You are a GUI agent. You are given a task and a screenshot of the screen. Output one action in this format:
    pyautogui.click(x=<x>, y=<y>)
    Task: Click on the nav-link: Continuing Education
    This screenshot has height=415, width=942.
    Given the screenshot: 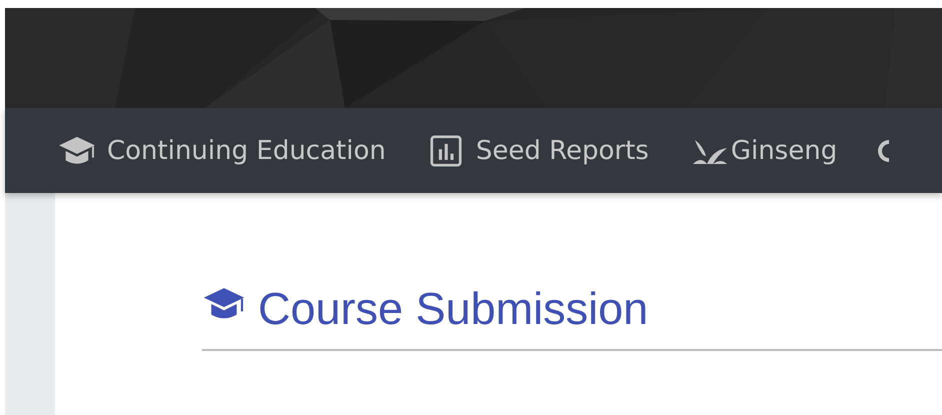 What is the action you would take?
    pyautogui.click(x=221, y=150)
    